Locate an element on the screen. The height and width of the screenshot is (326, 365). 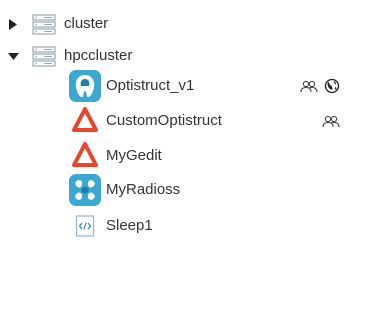
tree-node-label: cluster is located at coordinates (86, 24).